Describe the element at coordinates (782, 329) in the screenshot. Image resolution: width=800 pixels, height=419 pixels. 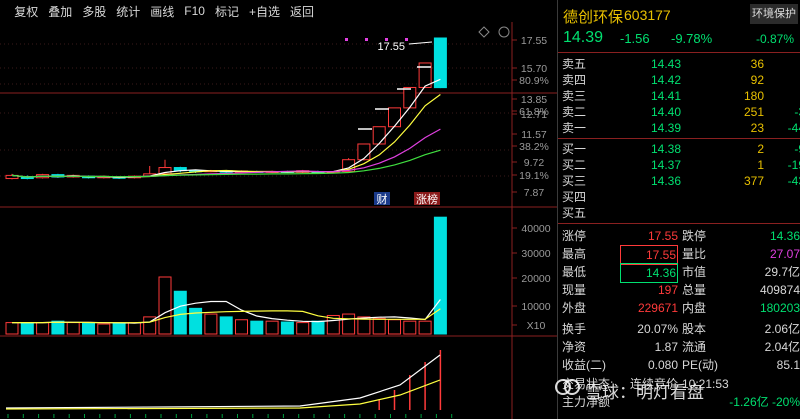
I see `stat-v2: 2.06亿` at that location.